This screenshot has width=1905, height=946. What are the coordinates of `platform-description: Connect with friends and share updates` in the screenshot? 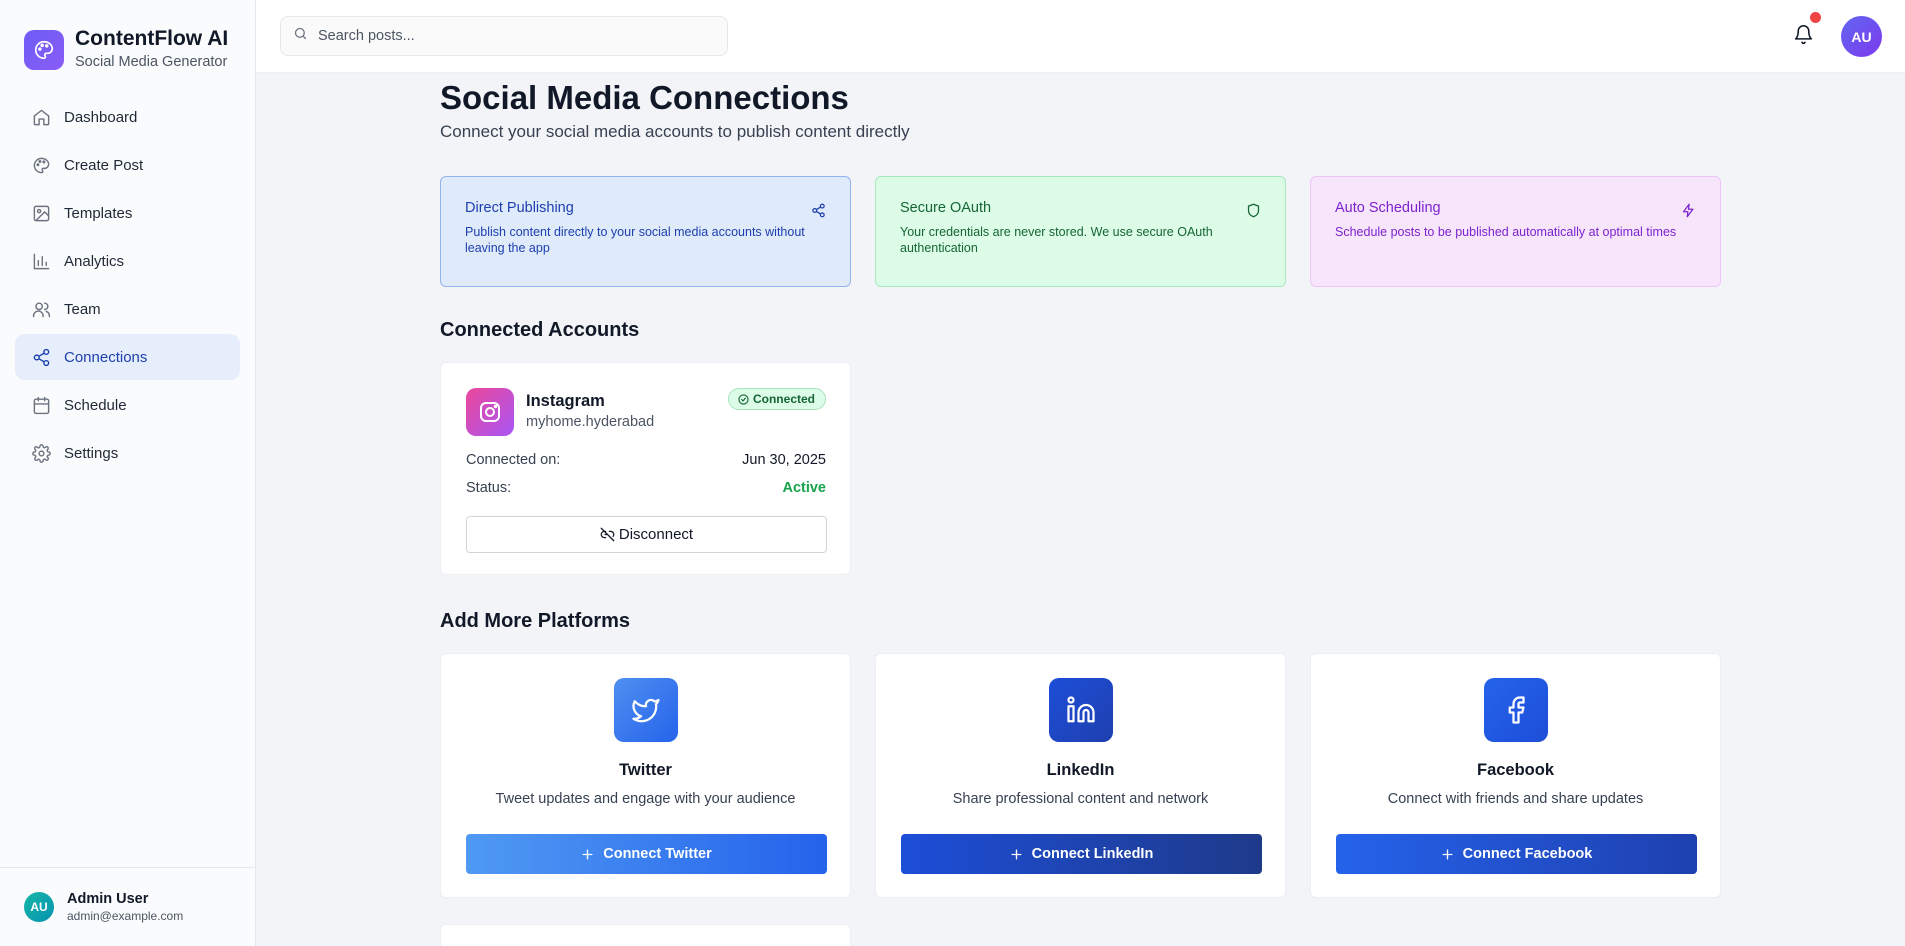 It's located at (1515, 799).